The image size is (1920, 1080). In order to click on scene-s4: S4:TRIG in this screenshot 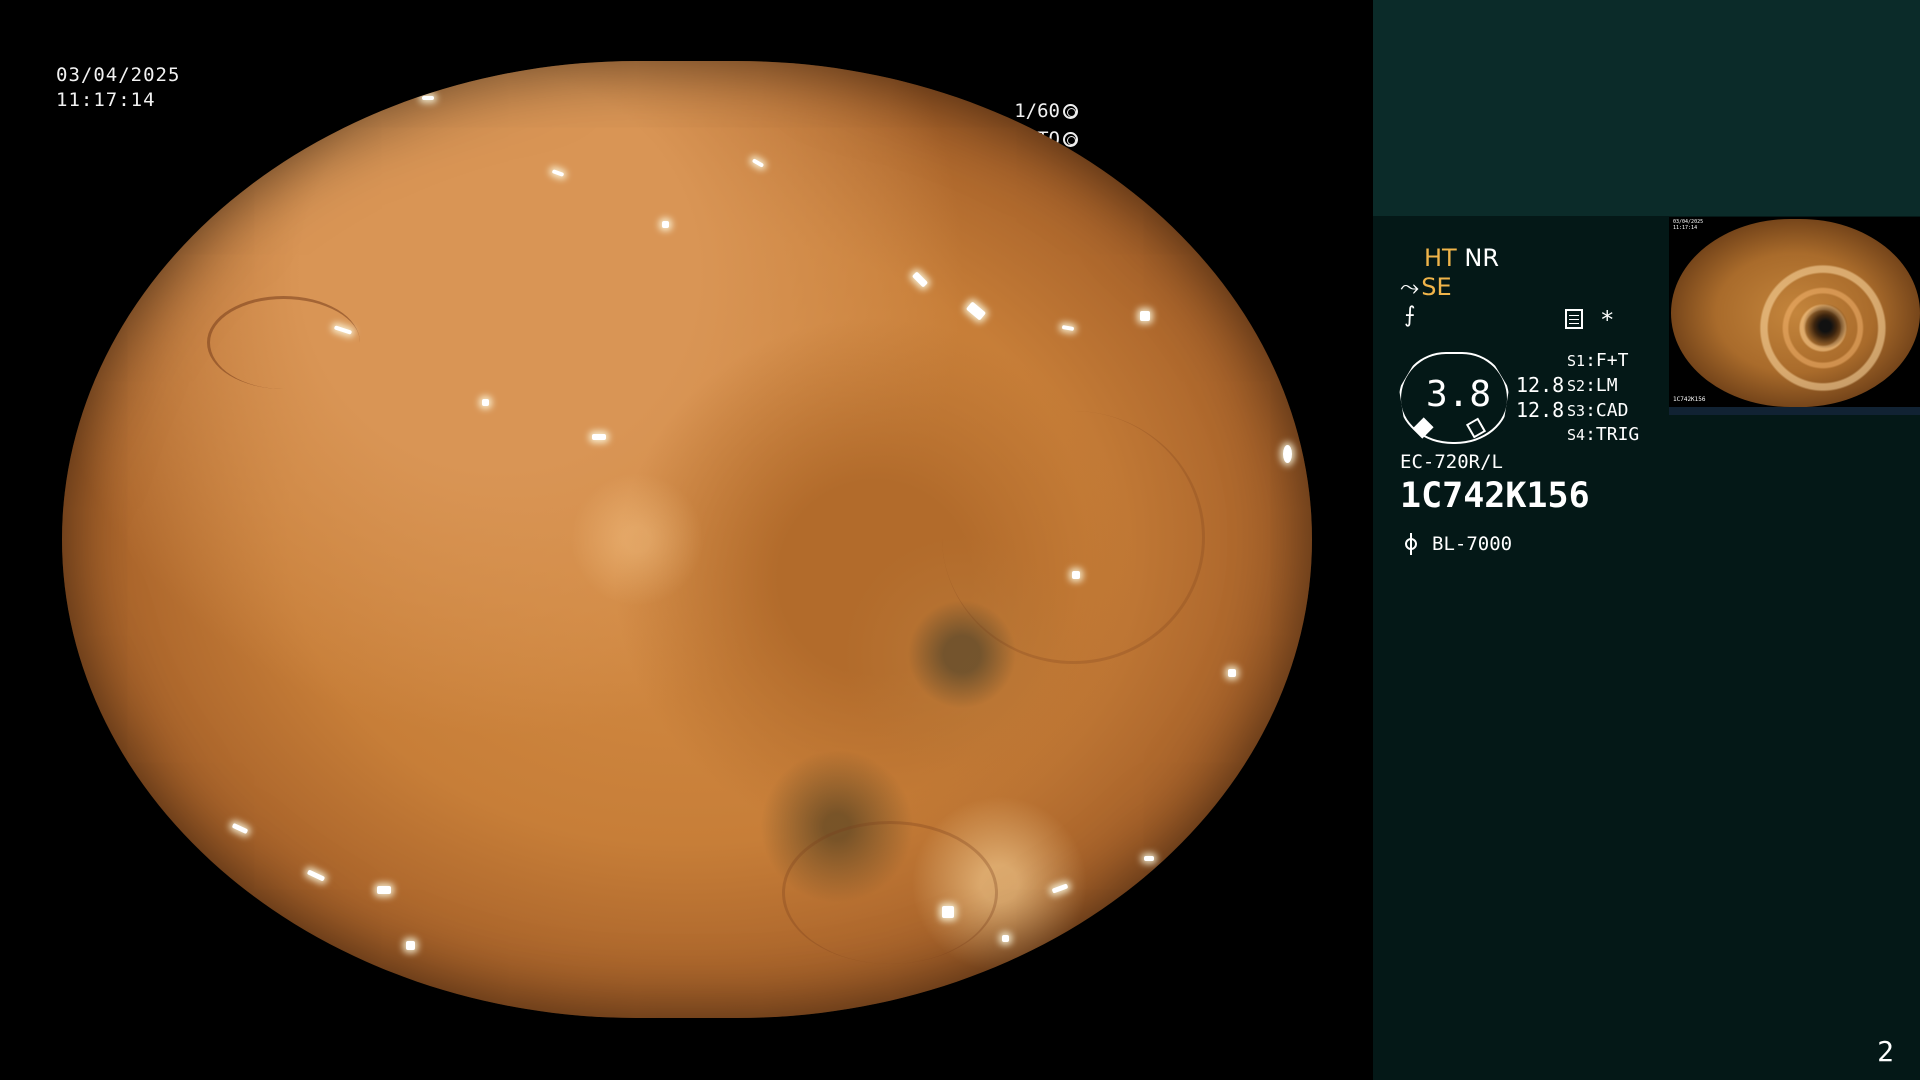, I will do `click(1603, 434)`.